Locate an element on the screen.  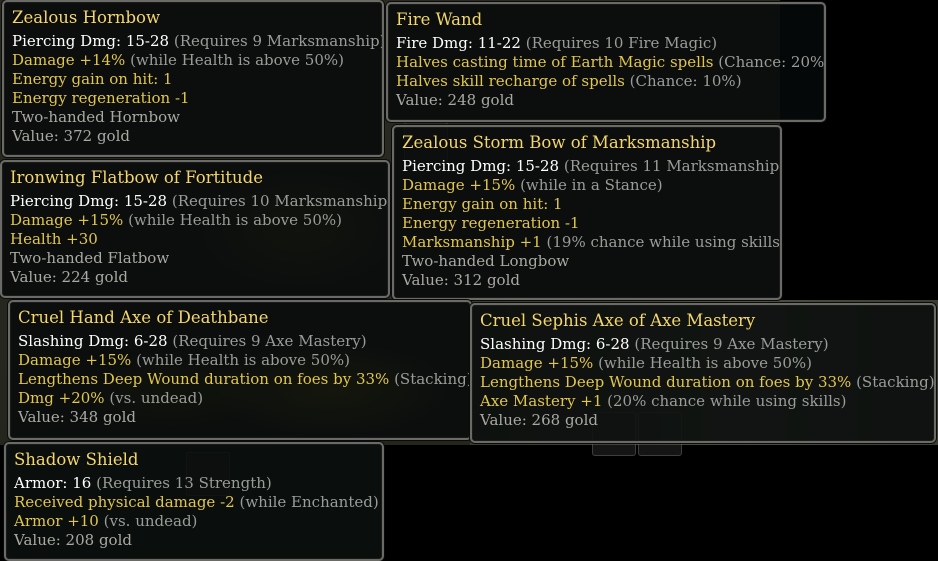
item-value: Value: 312 gold is located at coordinates (461, 280).